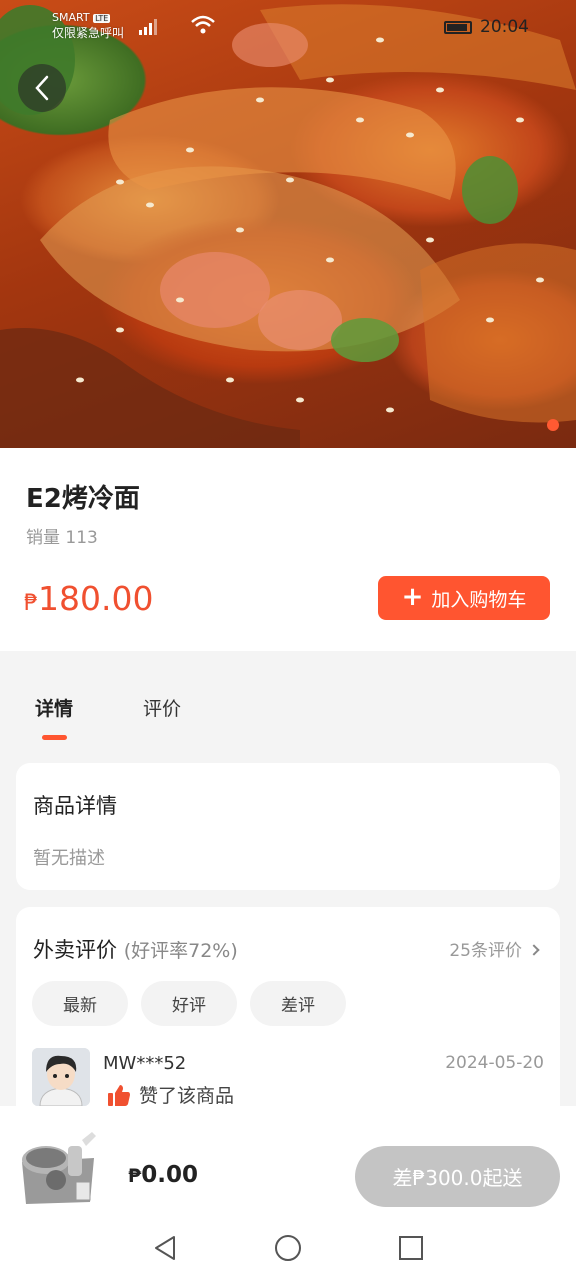 This screenshot has width=576, height=1280. What do you see at coordinates (553, 425) in the screenshot?
I see `carousel-indicator` at bounding box center [553, 425].